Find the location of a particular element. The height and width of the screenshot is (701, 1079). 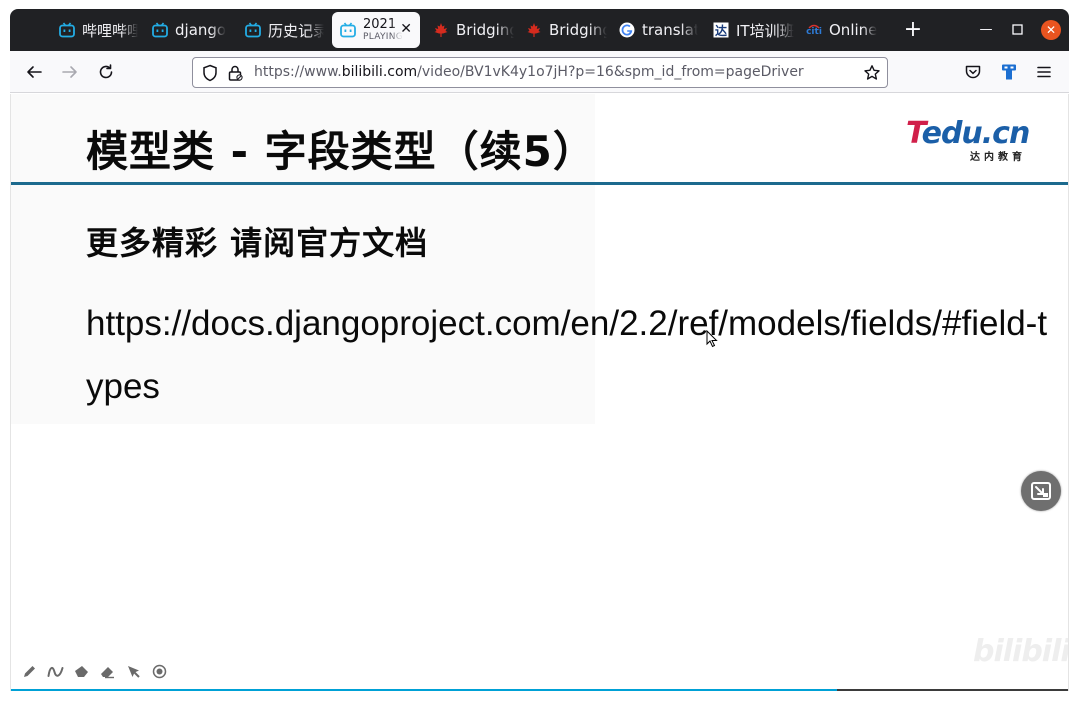

tab-title: django is located at coordinates (201, 30).